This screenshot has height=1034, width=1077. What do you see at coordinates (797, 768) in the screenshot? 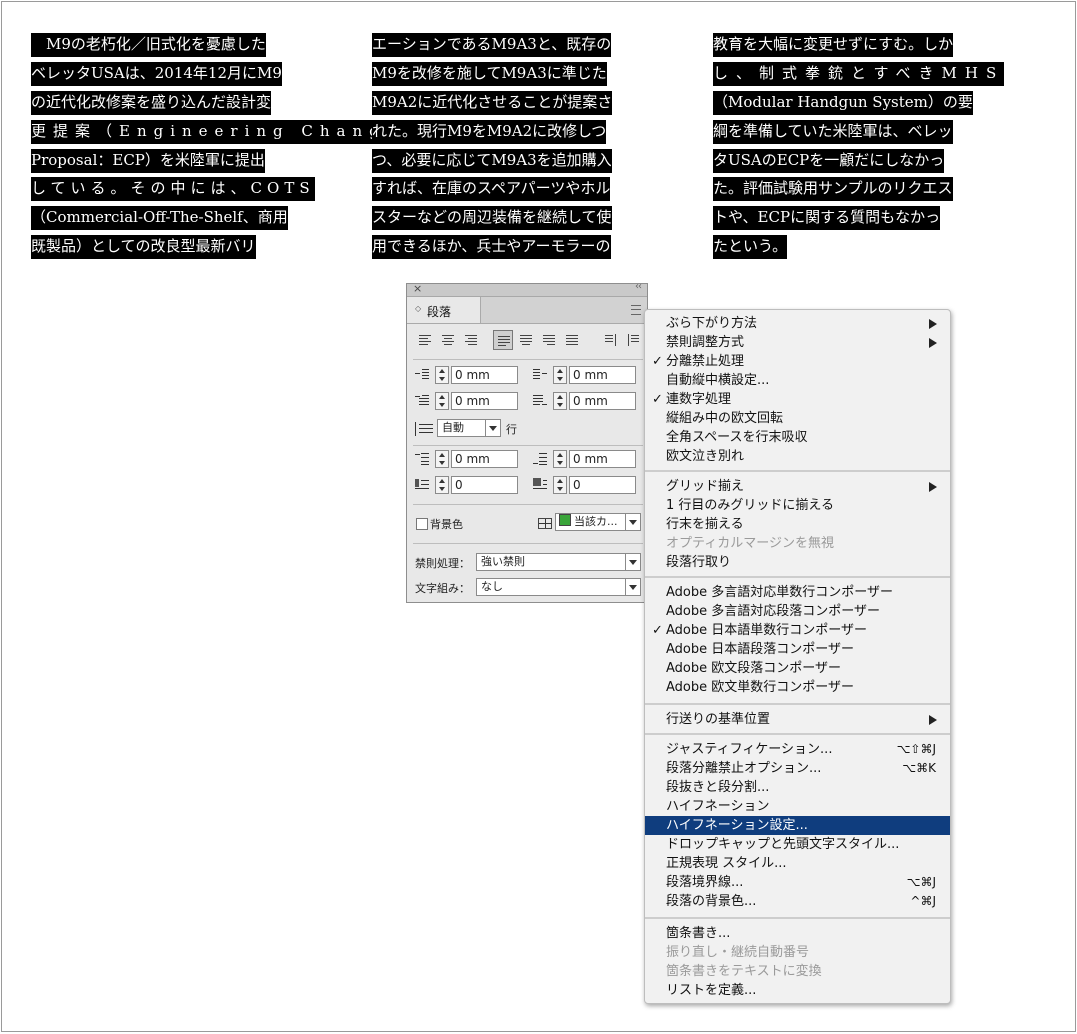
I see `menu-item: 段落分離禁止オプション... ⌥⌘K` at bounding box center [797, 768].